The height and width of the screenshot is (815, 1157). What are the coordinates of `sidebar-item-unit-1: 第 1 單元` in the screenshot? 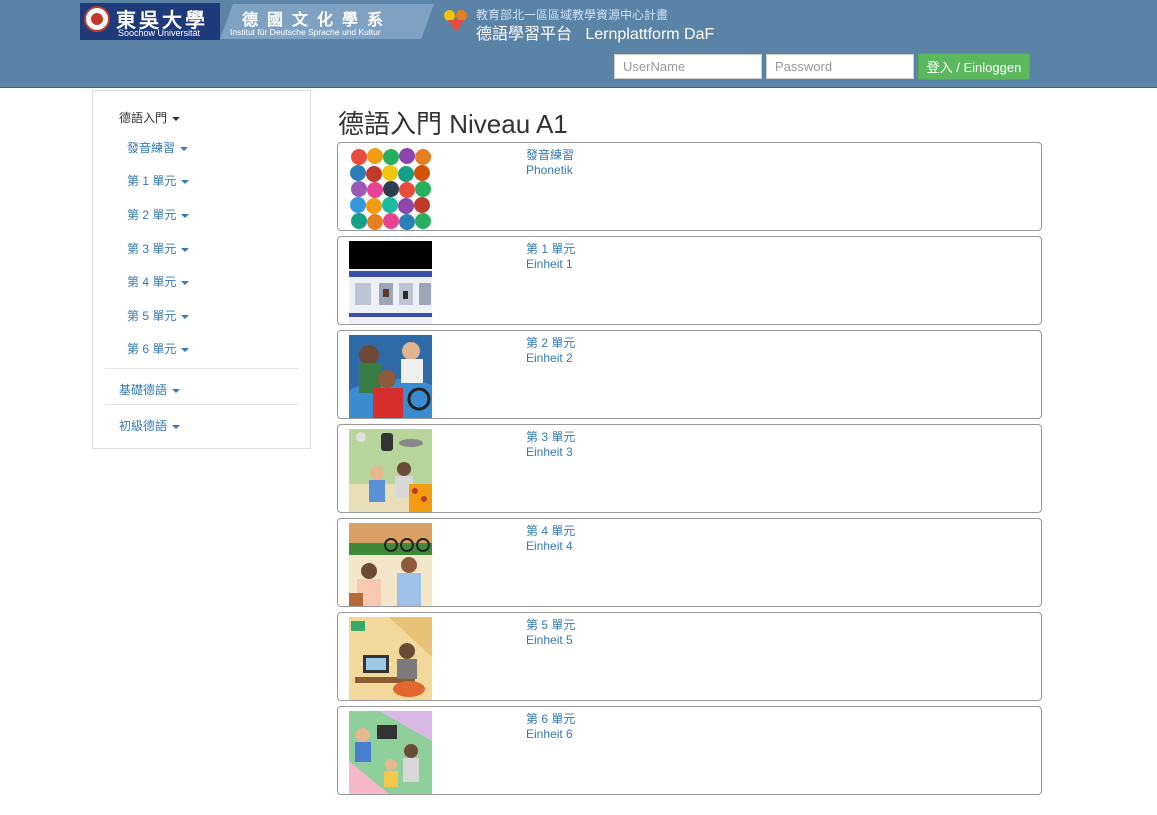 It's located at (158, 180).